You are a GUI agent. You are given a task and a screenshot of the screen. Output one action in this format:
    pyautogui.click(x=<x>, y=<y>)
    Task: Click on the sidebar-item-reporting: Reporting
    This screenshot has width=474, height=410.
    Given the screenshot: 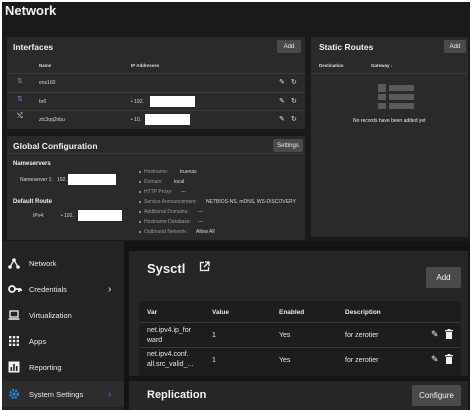 What is the action you would take?
    pyautogui.click(x=63, y=367)
    